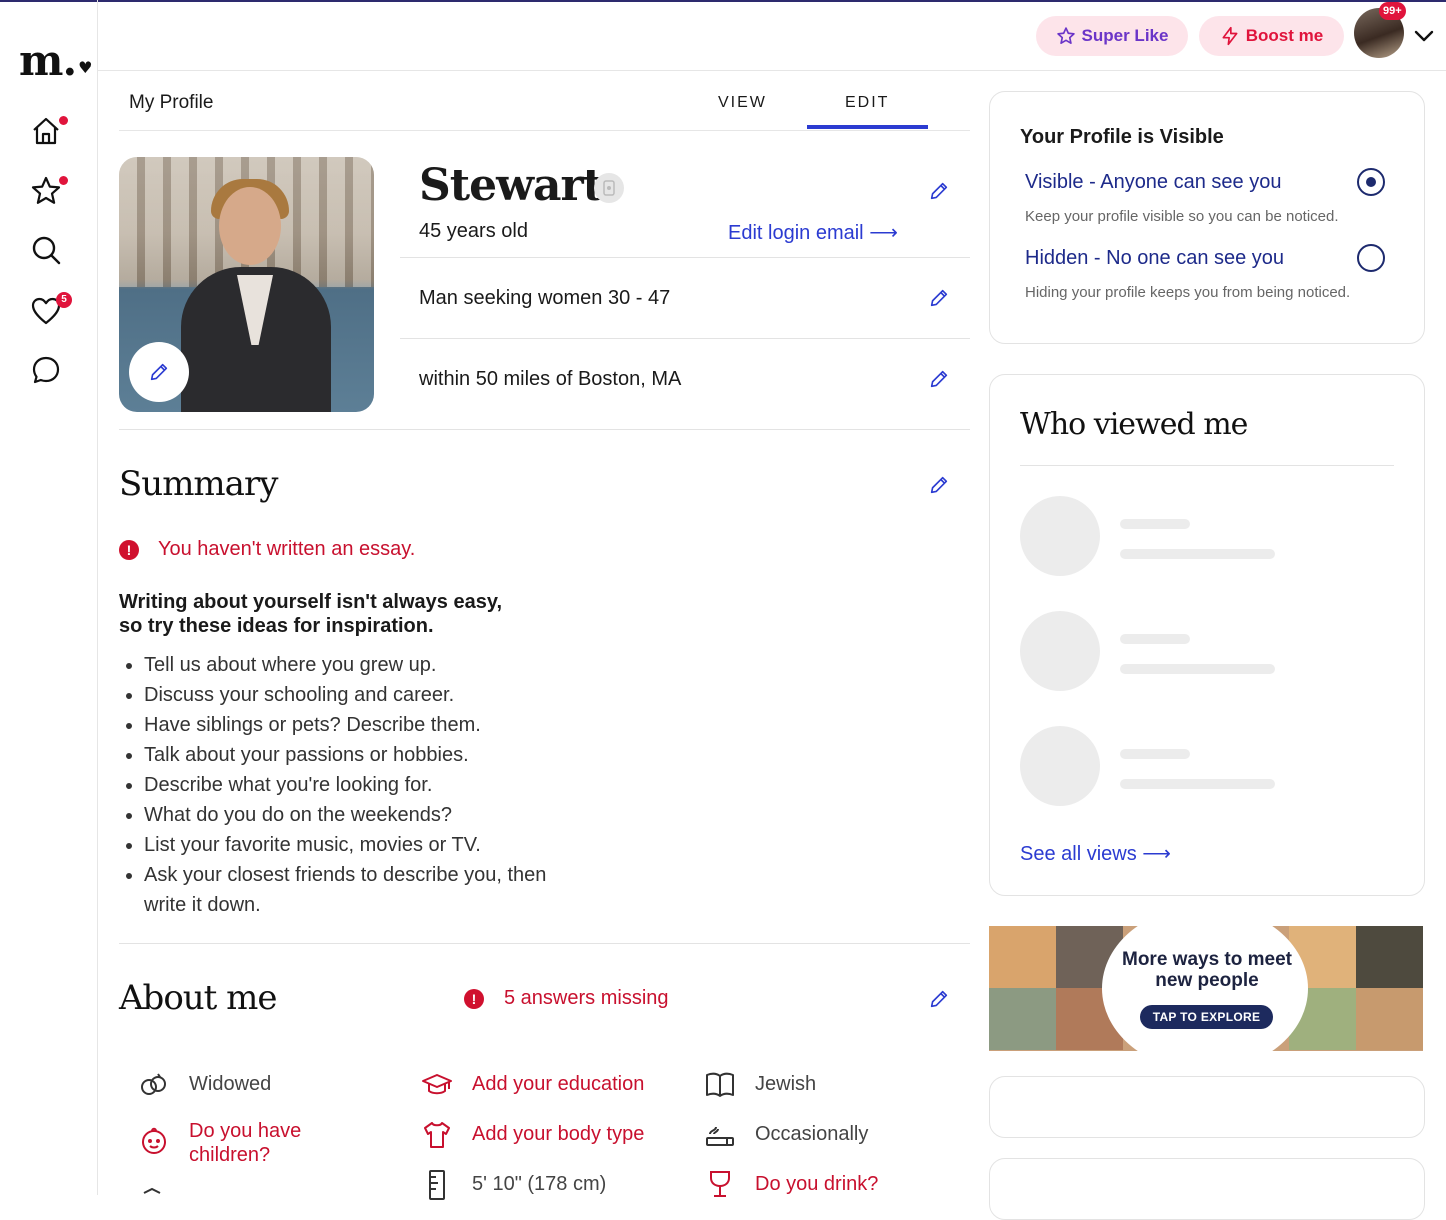 This screenshot has width=1446, height=1220. What do you see at coordinates (939, 999) in the screenshot?
I see `edit-about-pencil-icon` at bounding box center [939, 999].